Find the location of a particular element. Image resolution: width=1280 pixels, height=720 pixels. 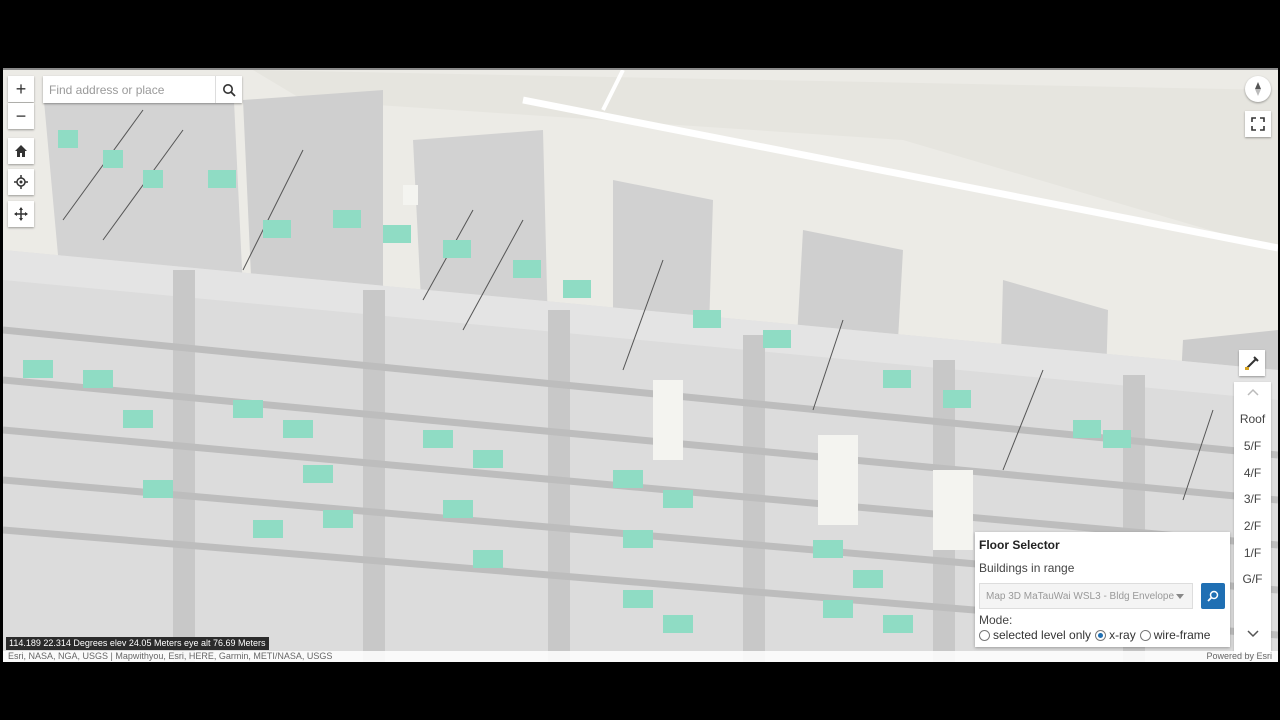

mode-option-label: x-ray is located at coordinates (1122, 635).